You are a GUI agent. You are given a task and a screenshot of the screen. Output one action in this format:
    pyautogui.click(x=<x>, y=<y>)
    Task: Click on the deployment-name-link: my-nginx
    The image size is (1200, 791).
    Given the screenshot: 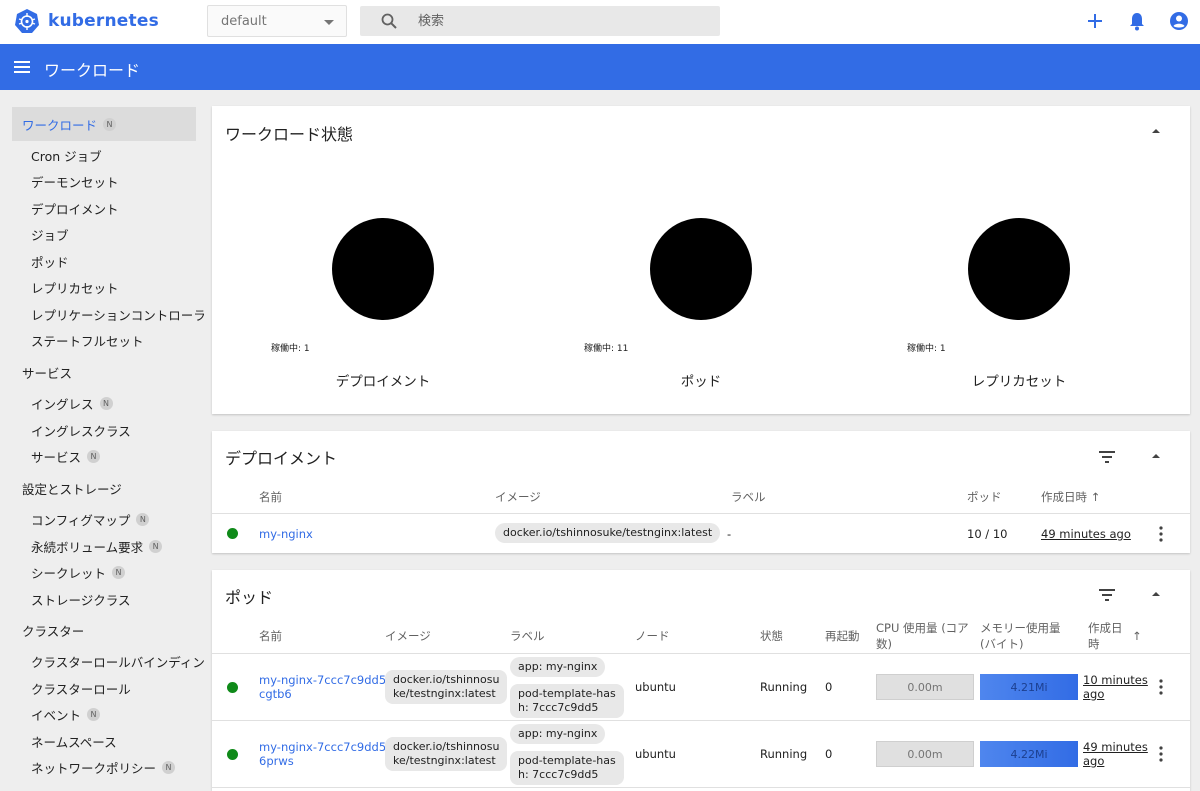 What is the action you would take?
    pyautogui.click(x=286, y=534)
    